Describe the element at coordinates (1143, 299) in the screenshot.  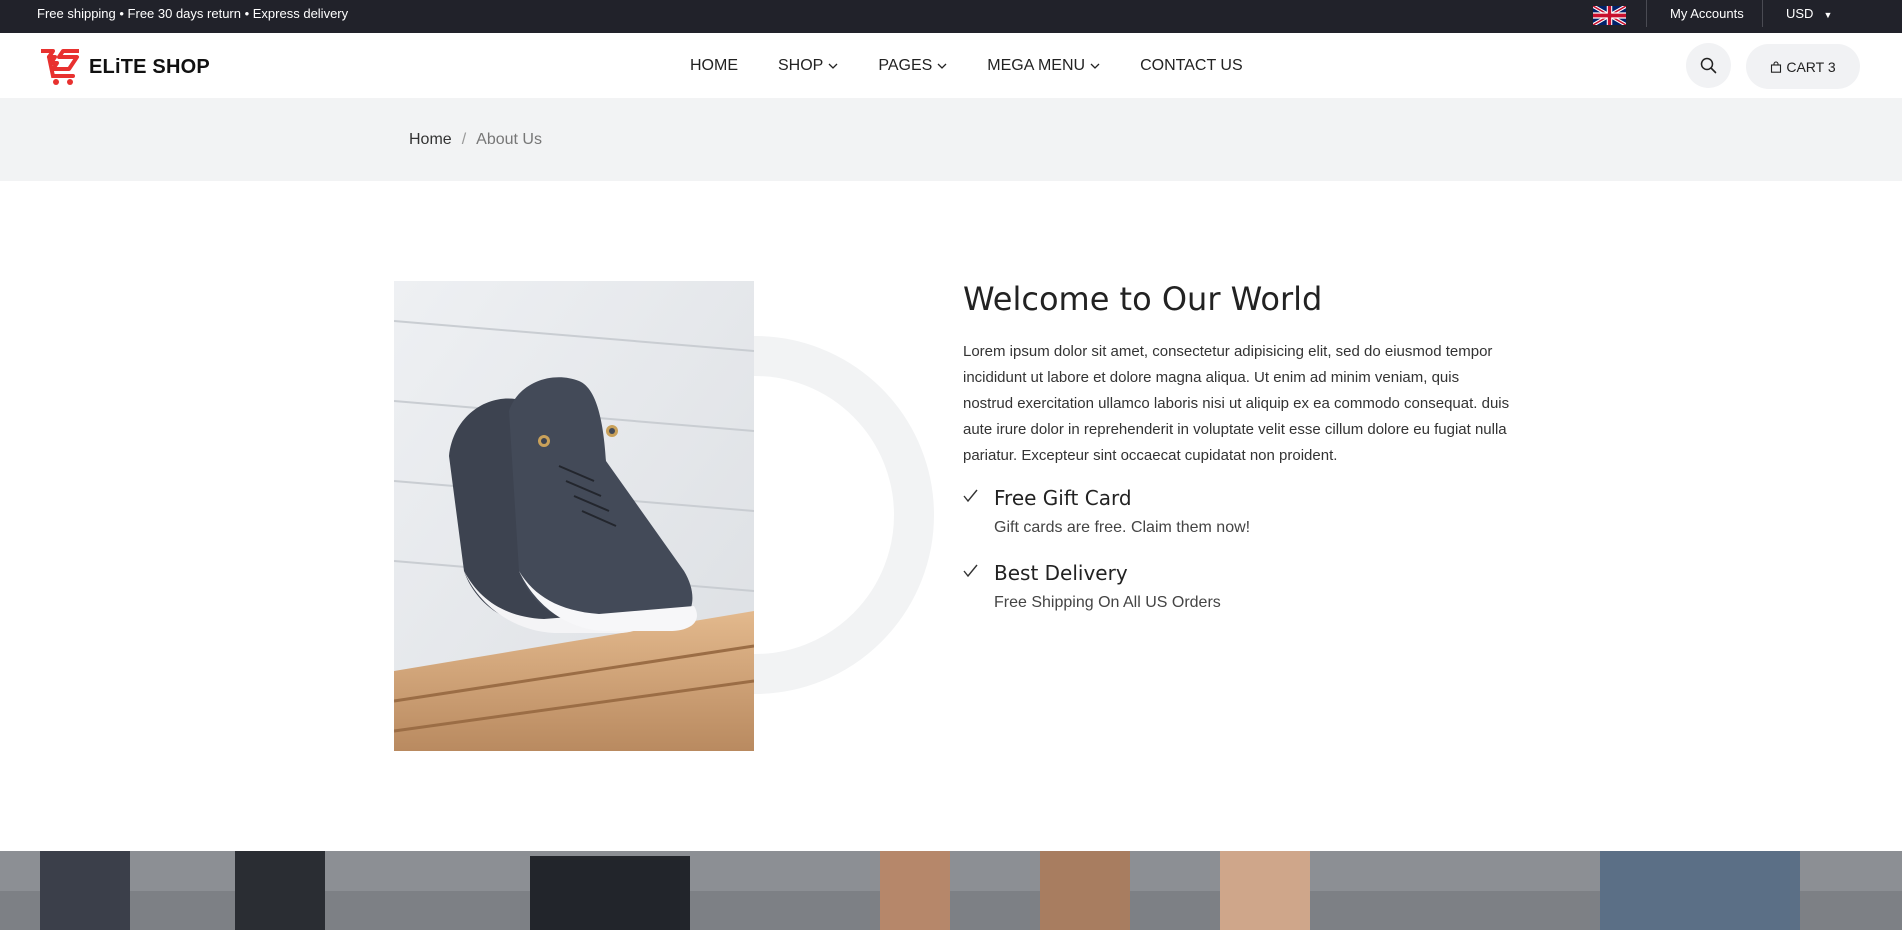
I see `section-title: Welcome to Our World` at that location.